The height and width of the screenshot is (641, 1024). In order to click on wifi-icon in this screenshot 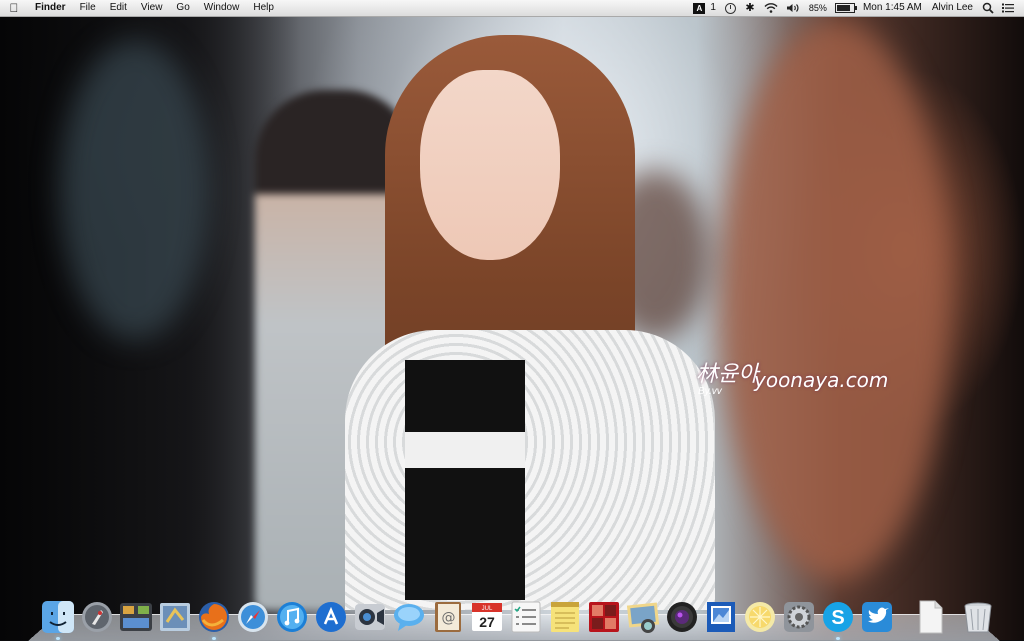, I will do `click(771, 8)`.